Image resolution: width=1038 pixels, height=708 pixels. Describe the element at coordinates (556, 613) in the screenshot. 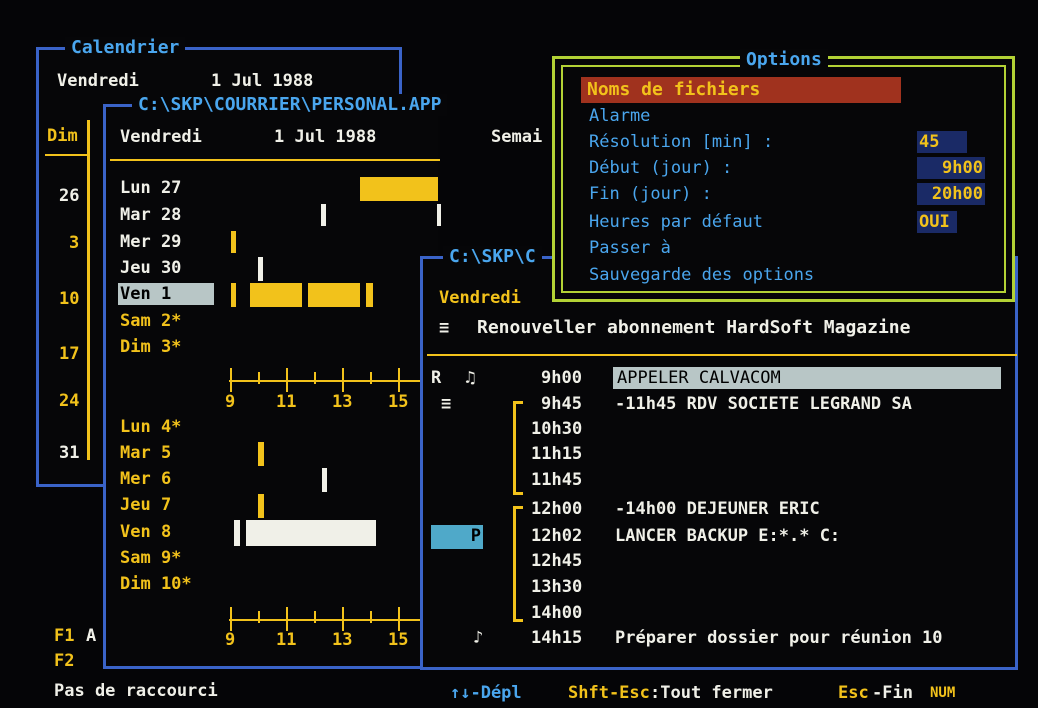

I see `entry-time: 14h00` at that location.